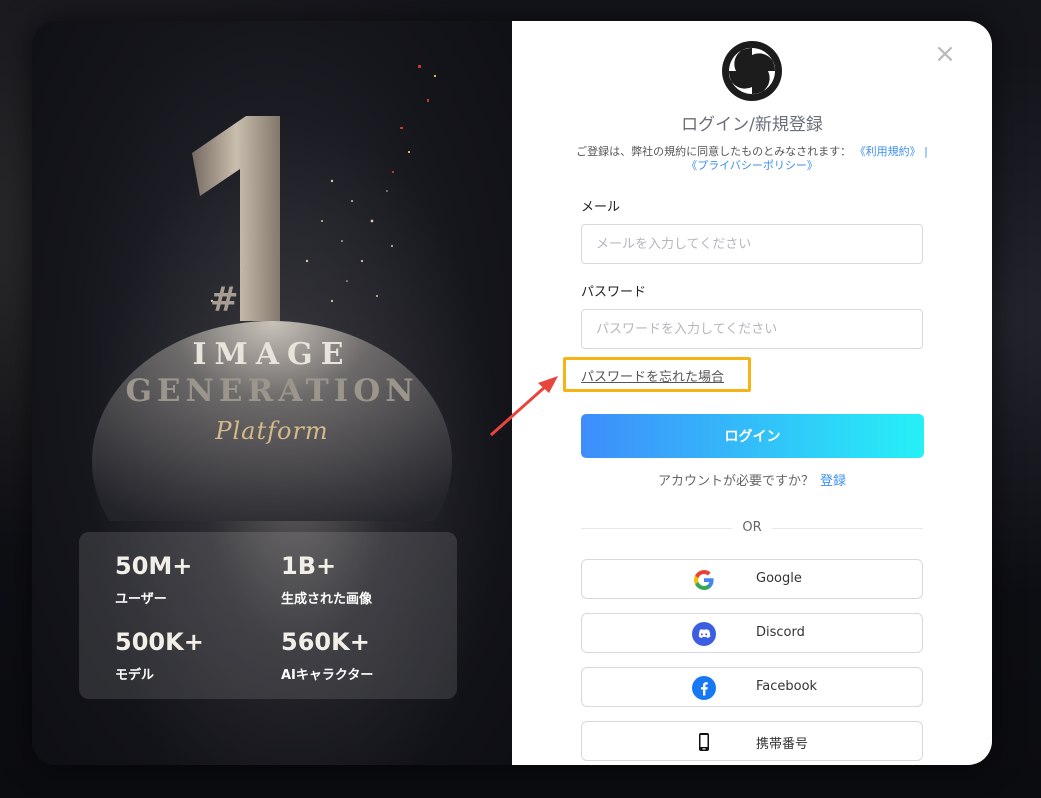  What do you see at coordinates (782, 744) in the screenshot?
I see `phone-label: 携帯番号` at bounding box center [782, 744].